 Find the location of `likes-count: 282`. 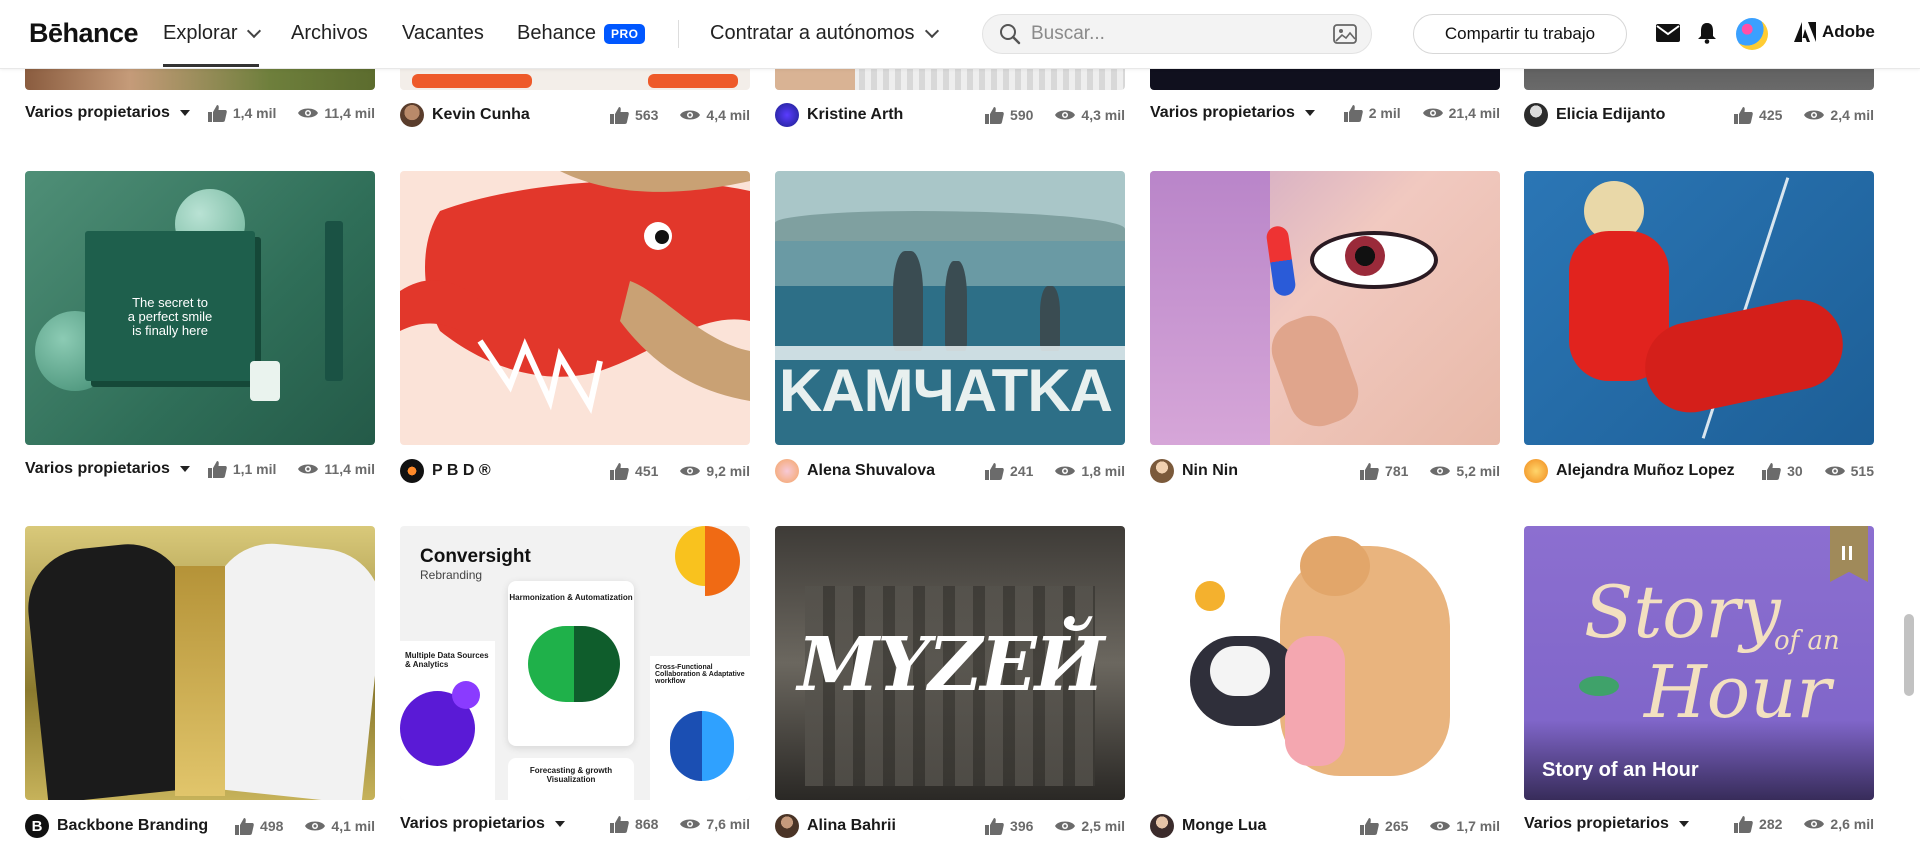

likes-count: 282 is located at coordinates (1771, 824).